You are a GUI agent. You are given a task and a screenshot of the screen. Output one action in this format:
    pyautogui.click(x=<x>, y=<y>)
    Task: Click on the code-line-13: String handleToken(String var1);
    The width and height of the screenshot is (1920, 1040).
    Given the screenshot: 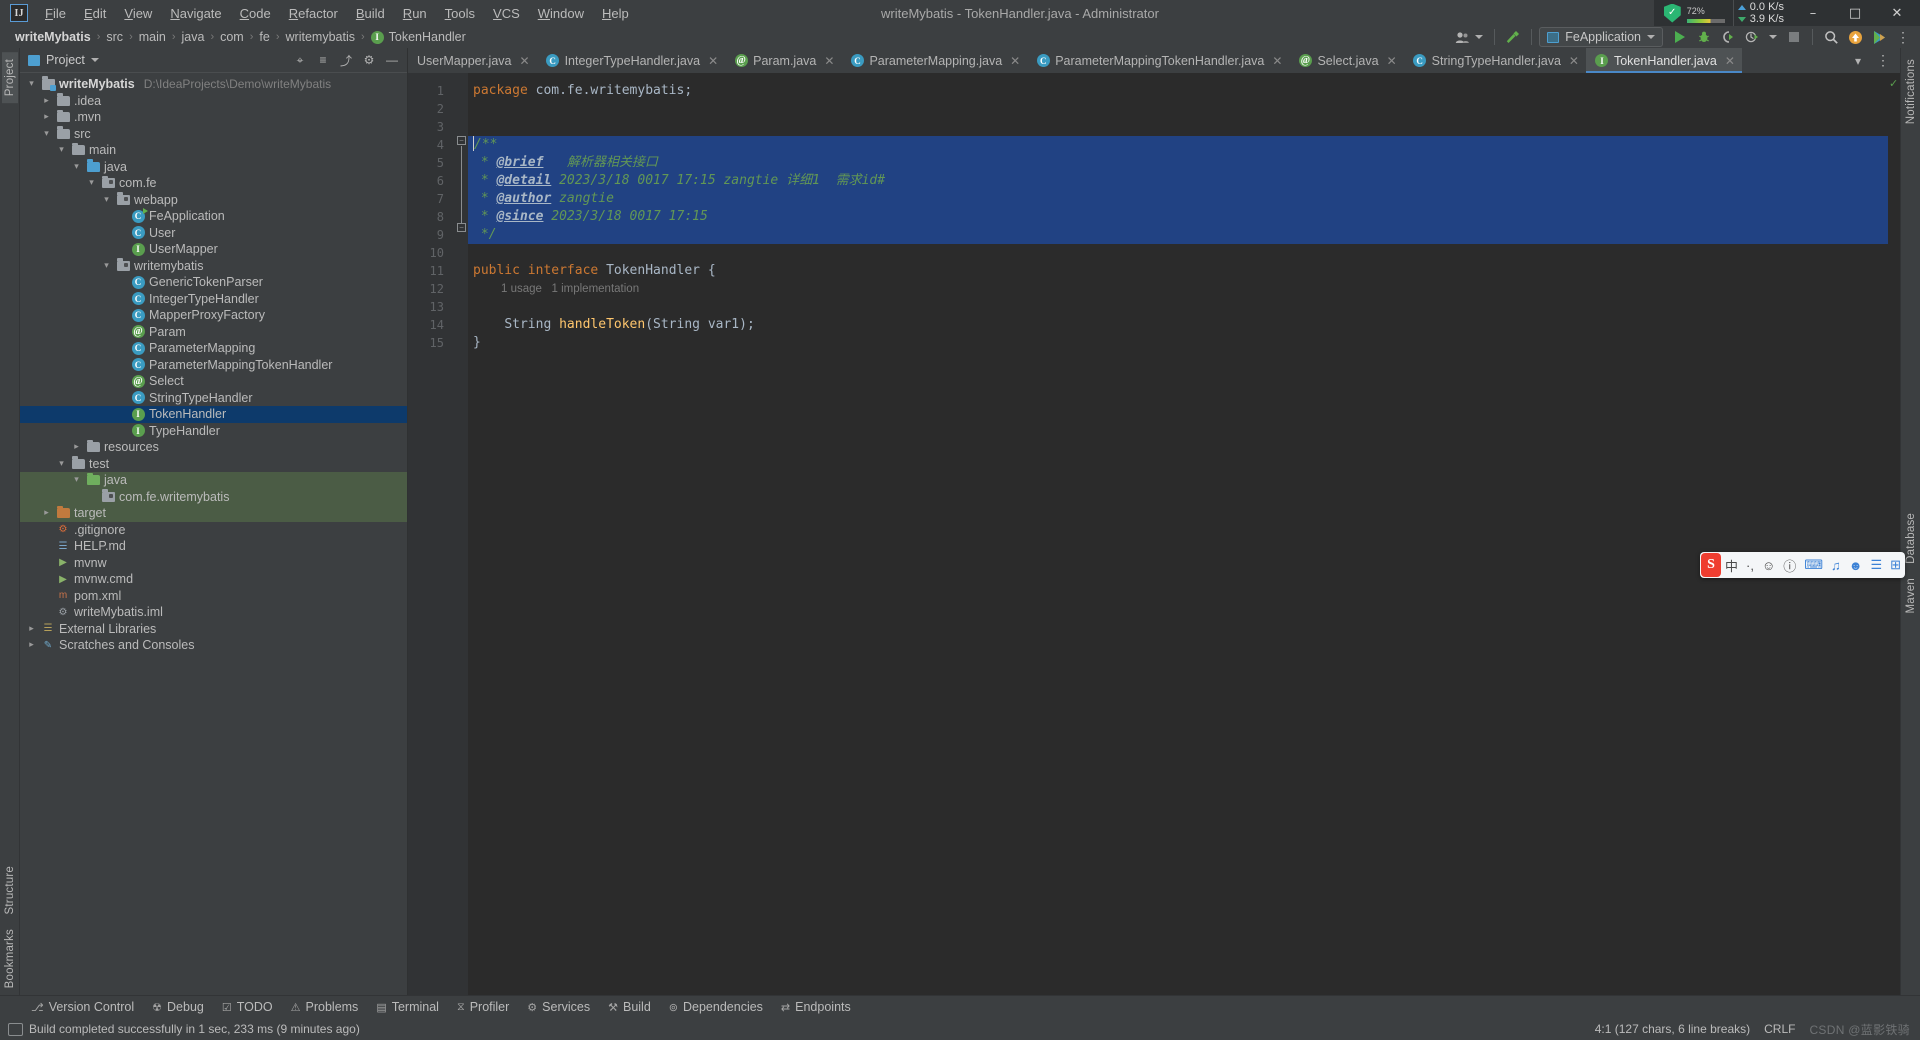 What is the action you would take?
    pyautogui.click(x=1178, y=325)
    